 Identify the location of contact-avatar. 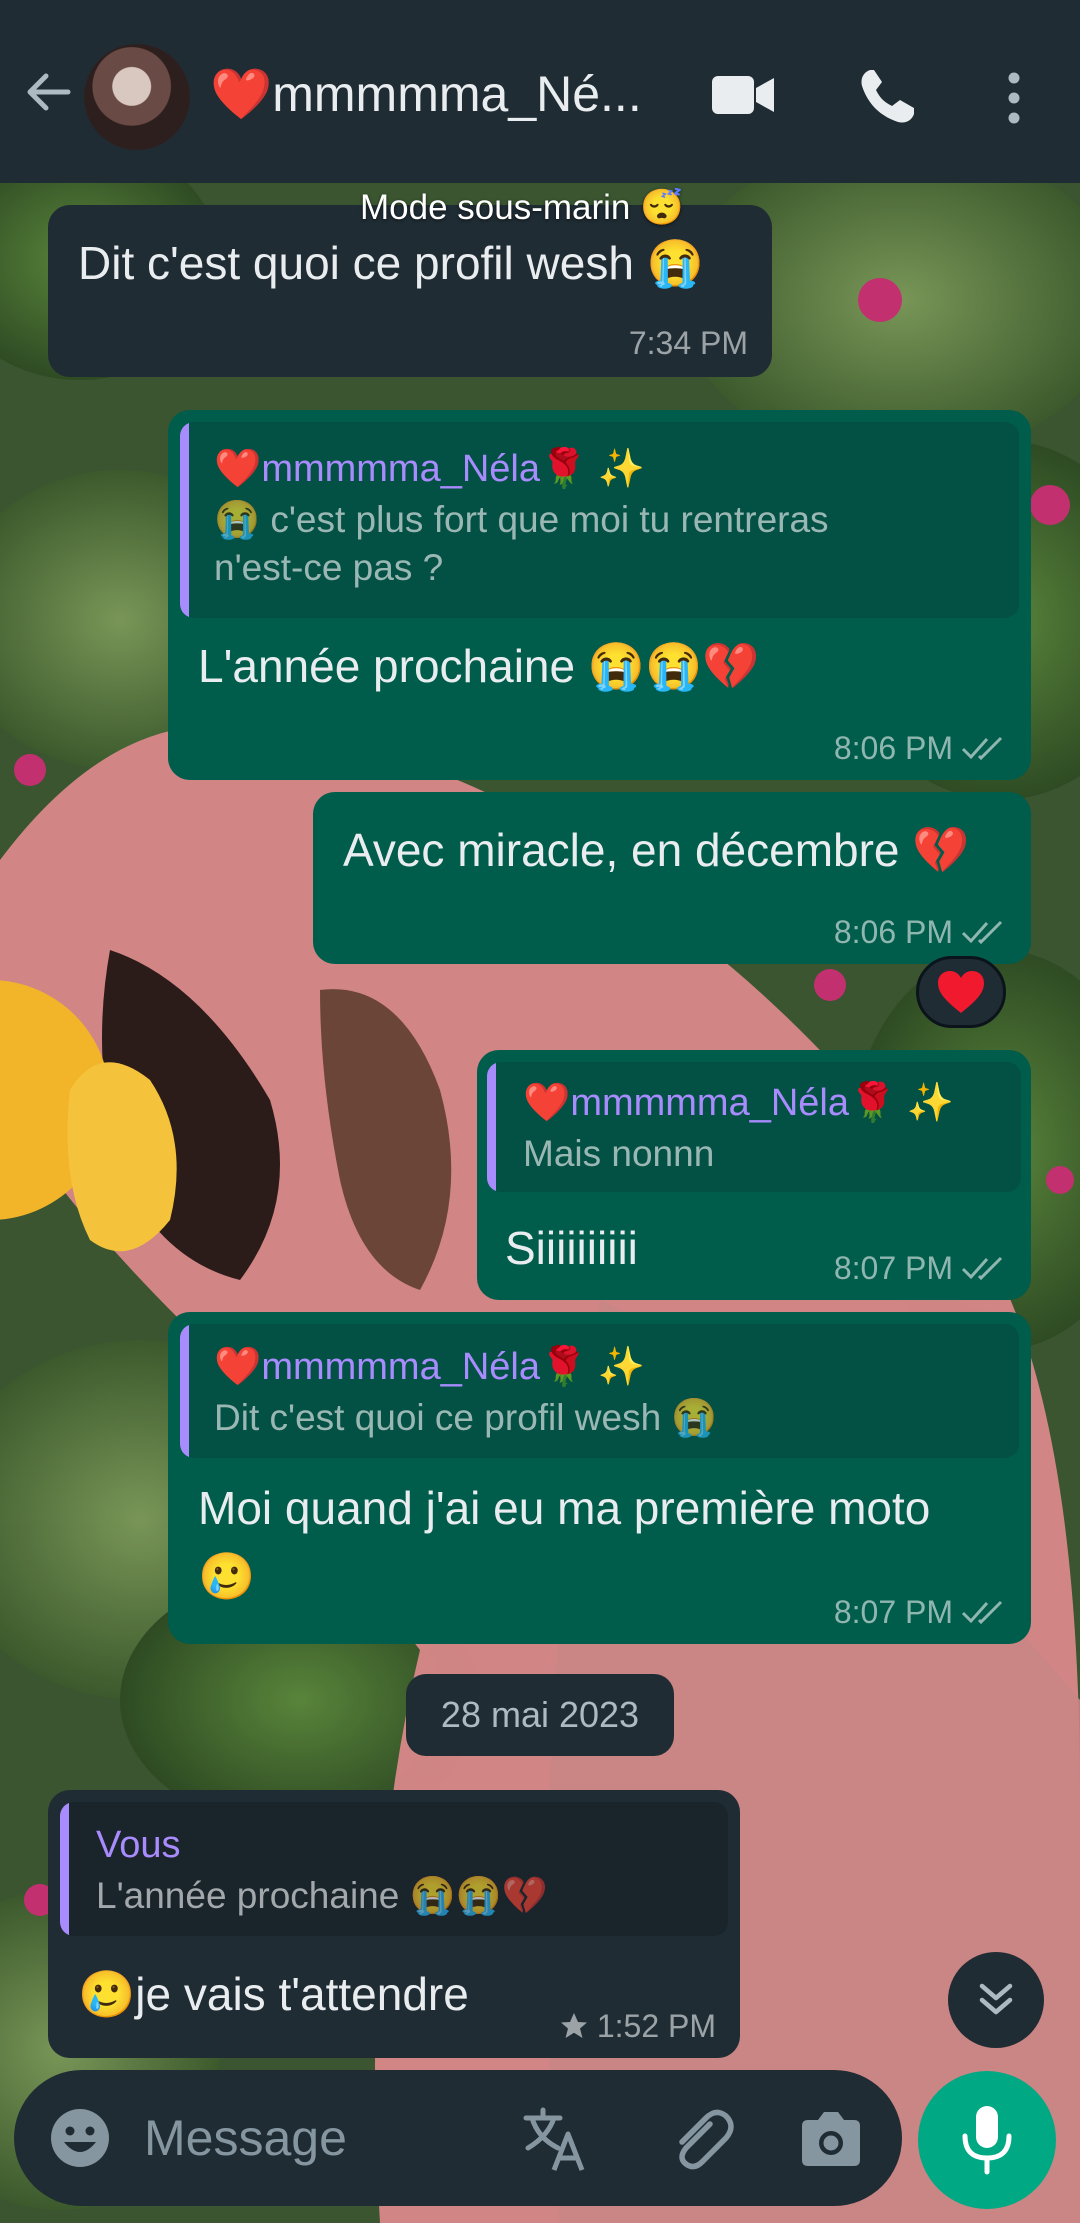
(137, 97).